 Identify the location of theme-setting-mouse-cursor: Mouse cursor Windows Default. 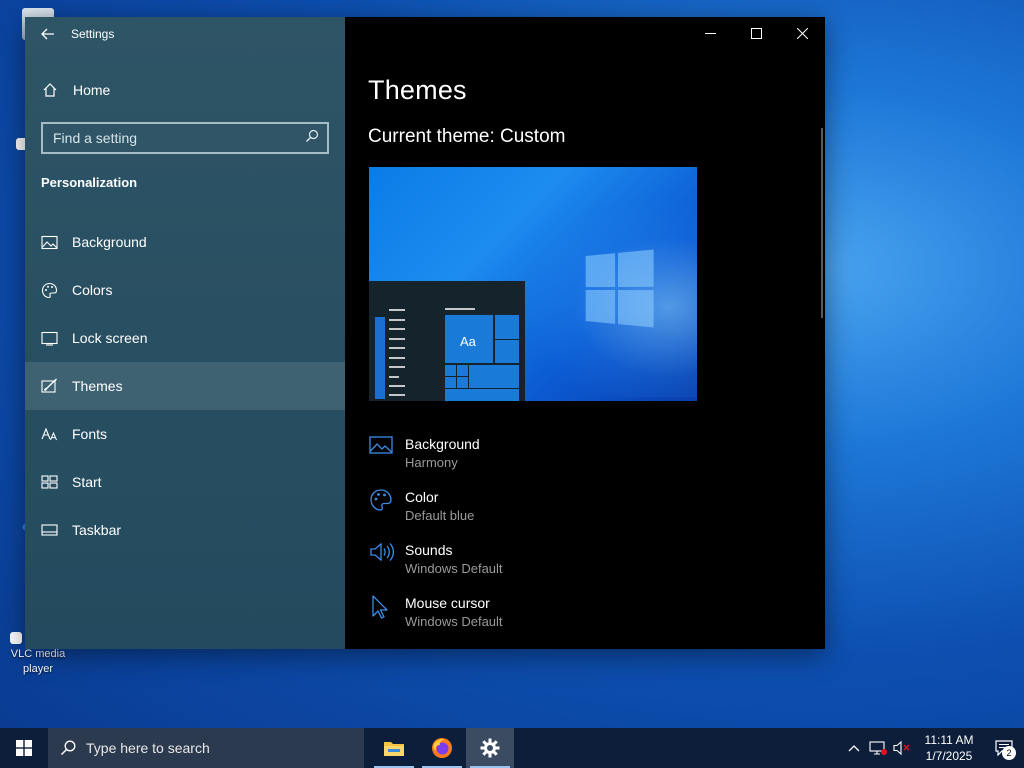
(436, 620).